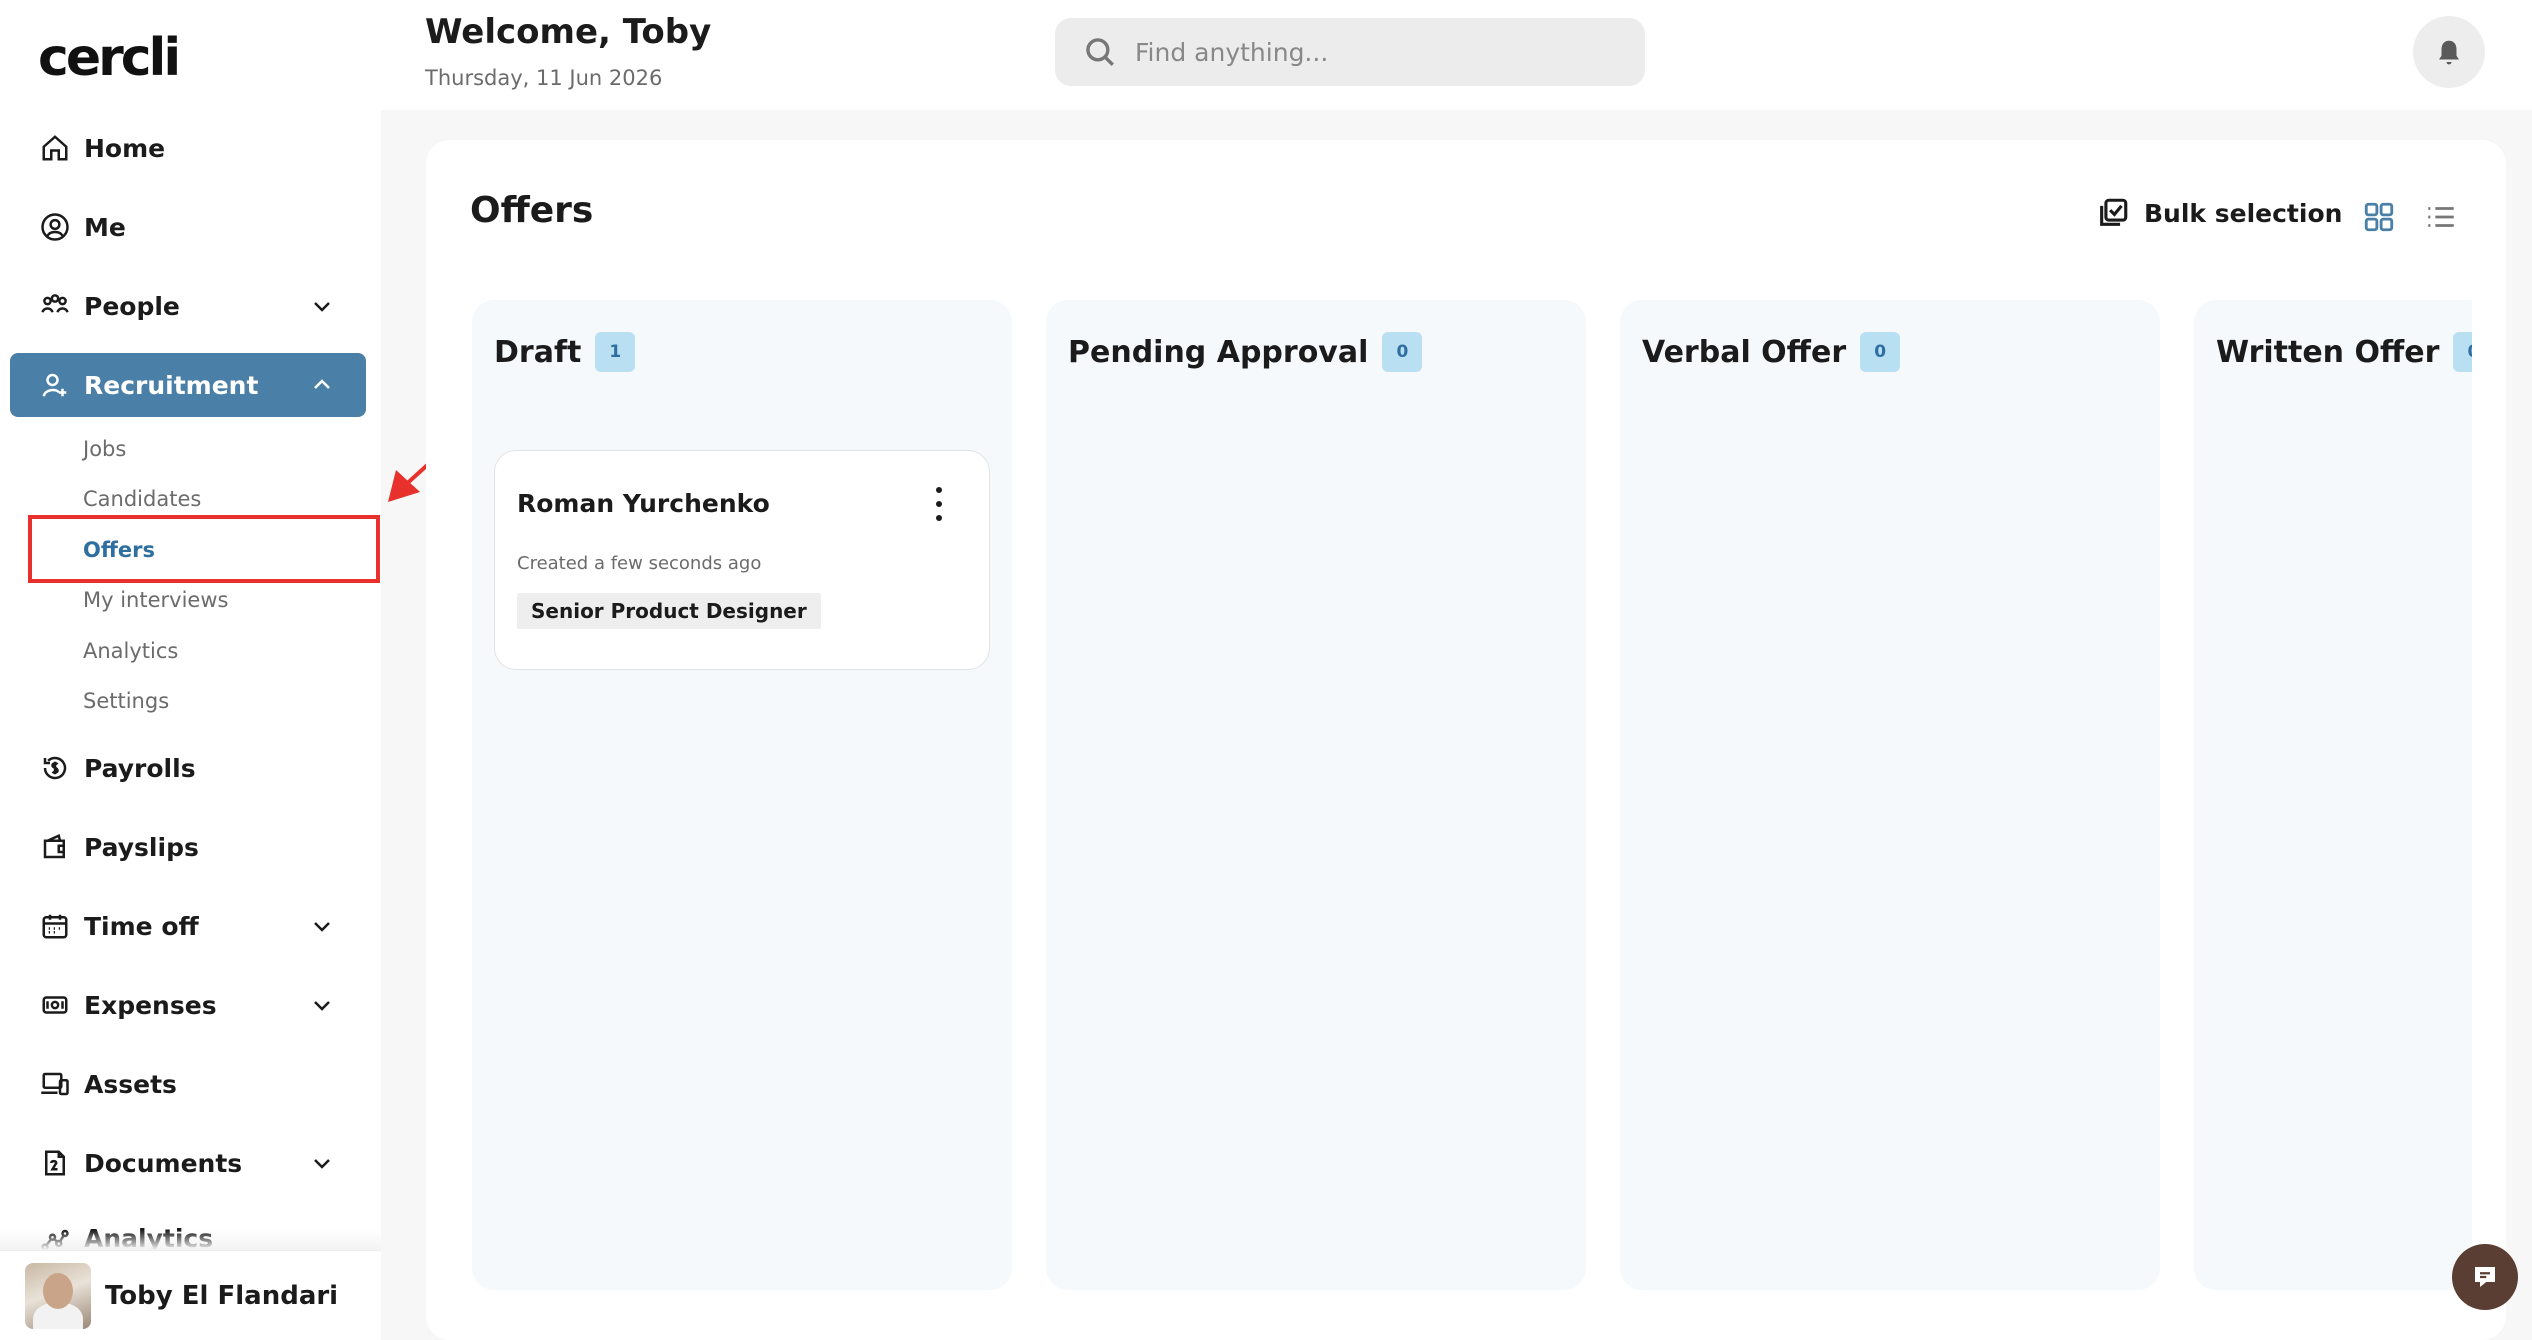 This screenshot has height=1340, width=2532. Describe the element at coordinates (140, 768) in the screenshot. I see `sidebar-item-label: Payrolls` at that location.